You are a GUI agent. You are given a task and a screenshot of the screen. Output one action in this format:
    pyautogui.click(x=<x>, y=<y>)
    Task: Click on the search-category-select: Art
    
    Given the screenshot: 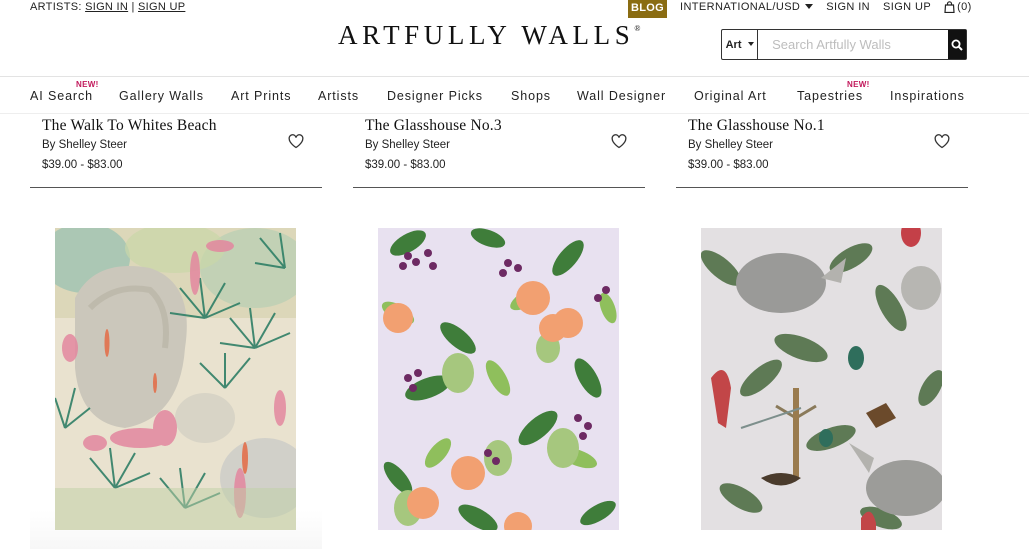 What is the action you would take?
    pyautogui.click(x=740, y=44)
    